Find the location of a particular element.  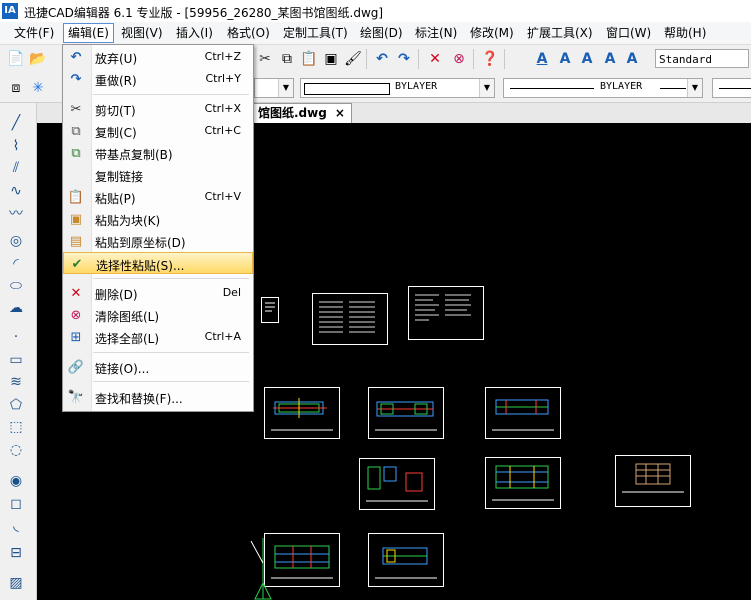

menu-item-label: 复制(C) is located at coordinates (116, 133).